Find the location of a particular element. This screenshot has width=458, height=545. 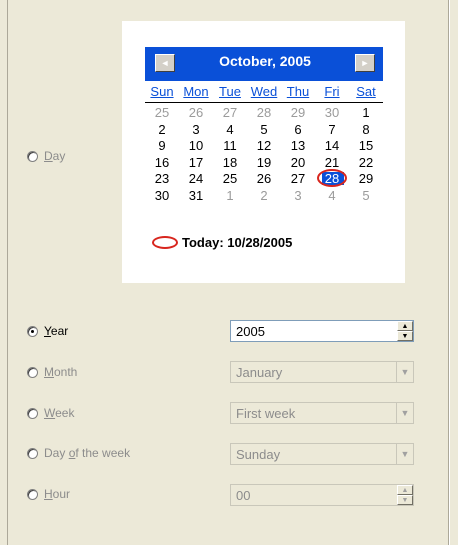

calendar-day: 7 is located at coordinates (332, 130).